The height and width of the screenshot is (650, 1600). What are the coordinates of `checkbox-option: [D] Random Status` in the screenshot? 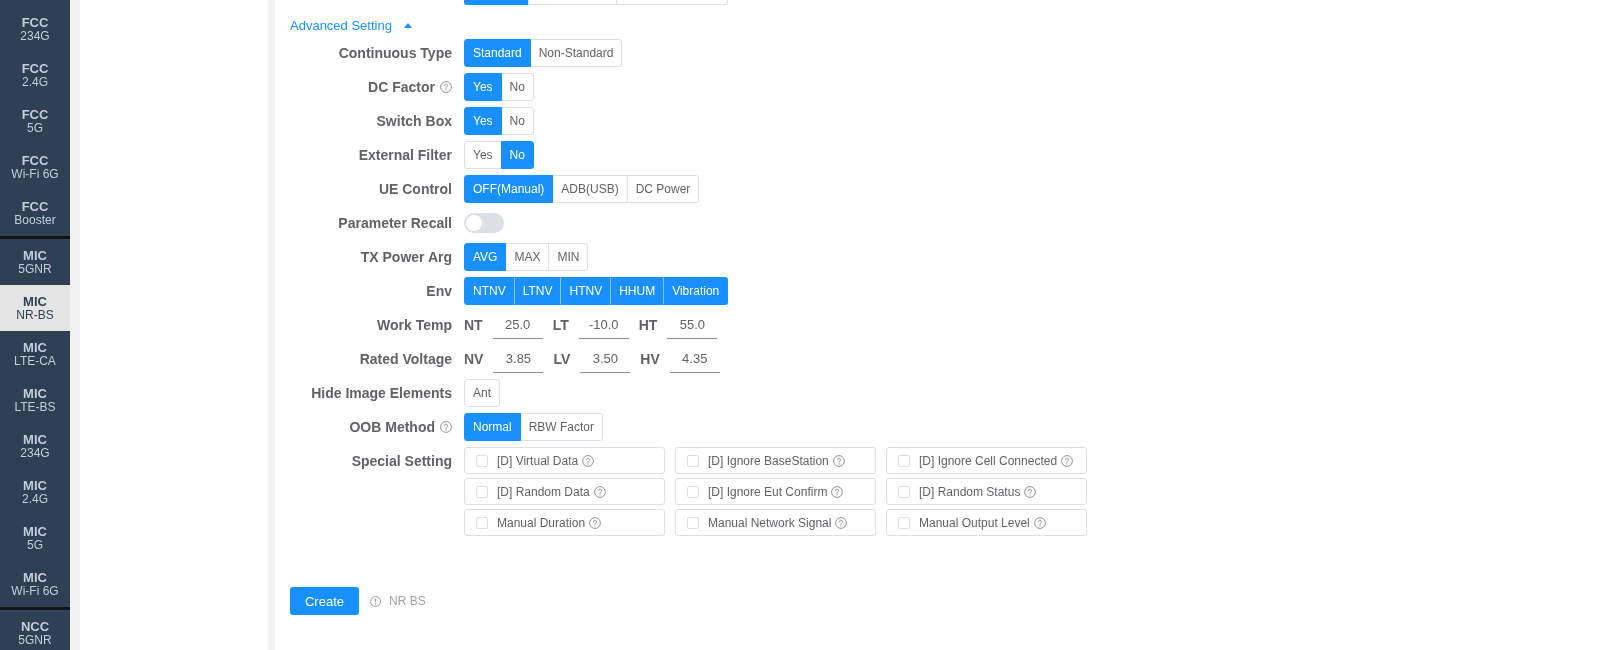 It's located at (986, 491).